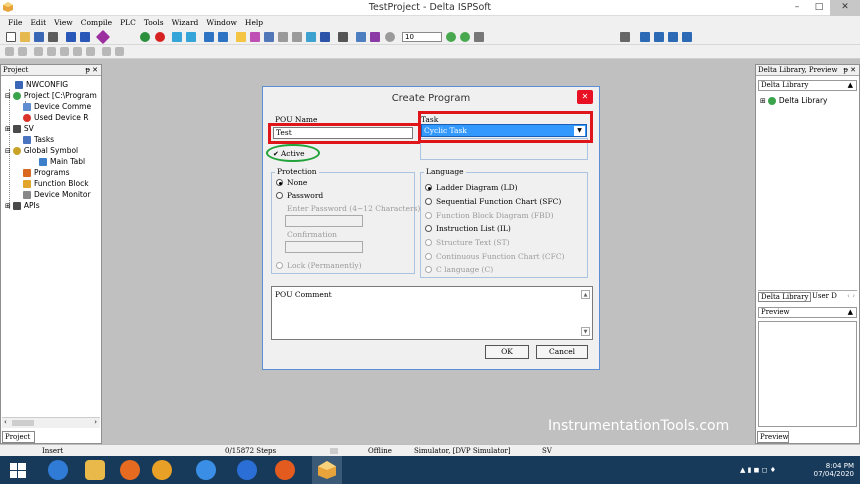  Describe the element at coordinates (311, 37) in the screenshot. I see `function-icon` at that location.